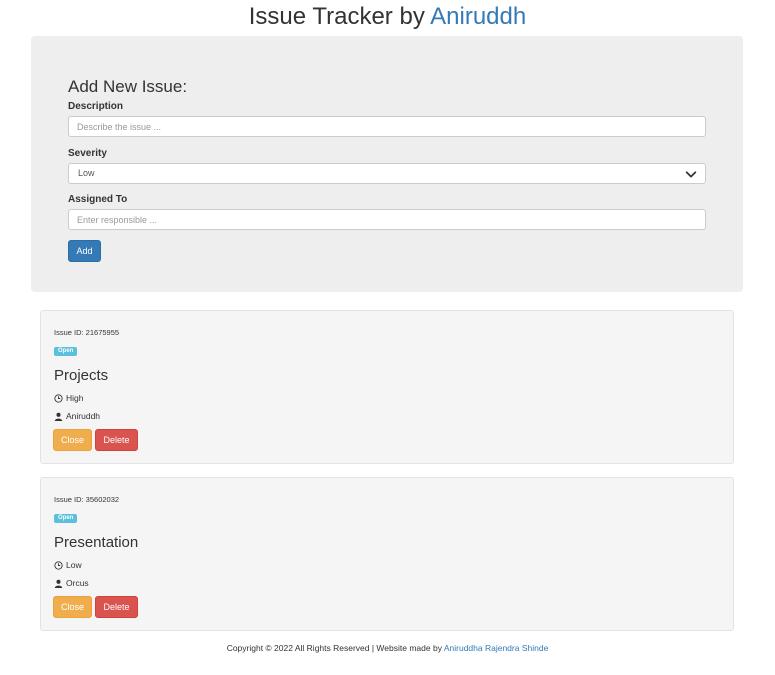  What do you see at coordinates (691, 174) in the screenshot?
I see `chevron-down-icon` at bounding box center [691, 174].